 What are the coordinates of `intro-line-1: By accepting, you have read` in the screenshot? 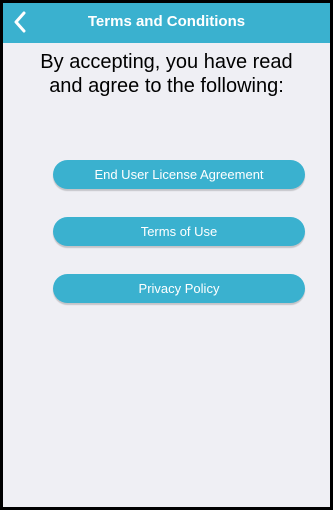 It's located at (166, 62).